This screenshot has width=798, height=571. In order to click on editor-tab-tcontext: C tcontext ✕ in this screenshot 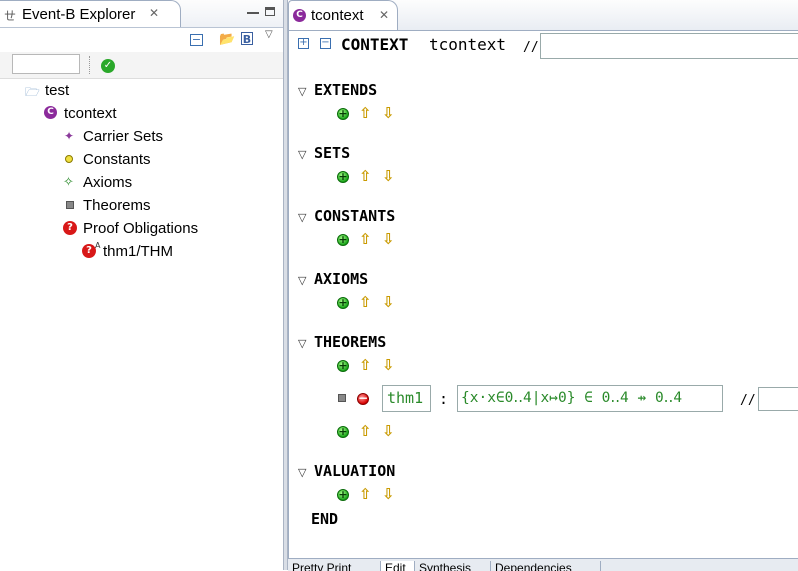, I will do `click(343, 15)`.